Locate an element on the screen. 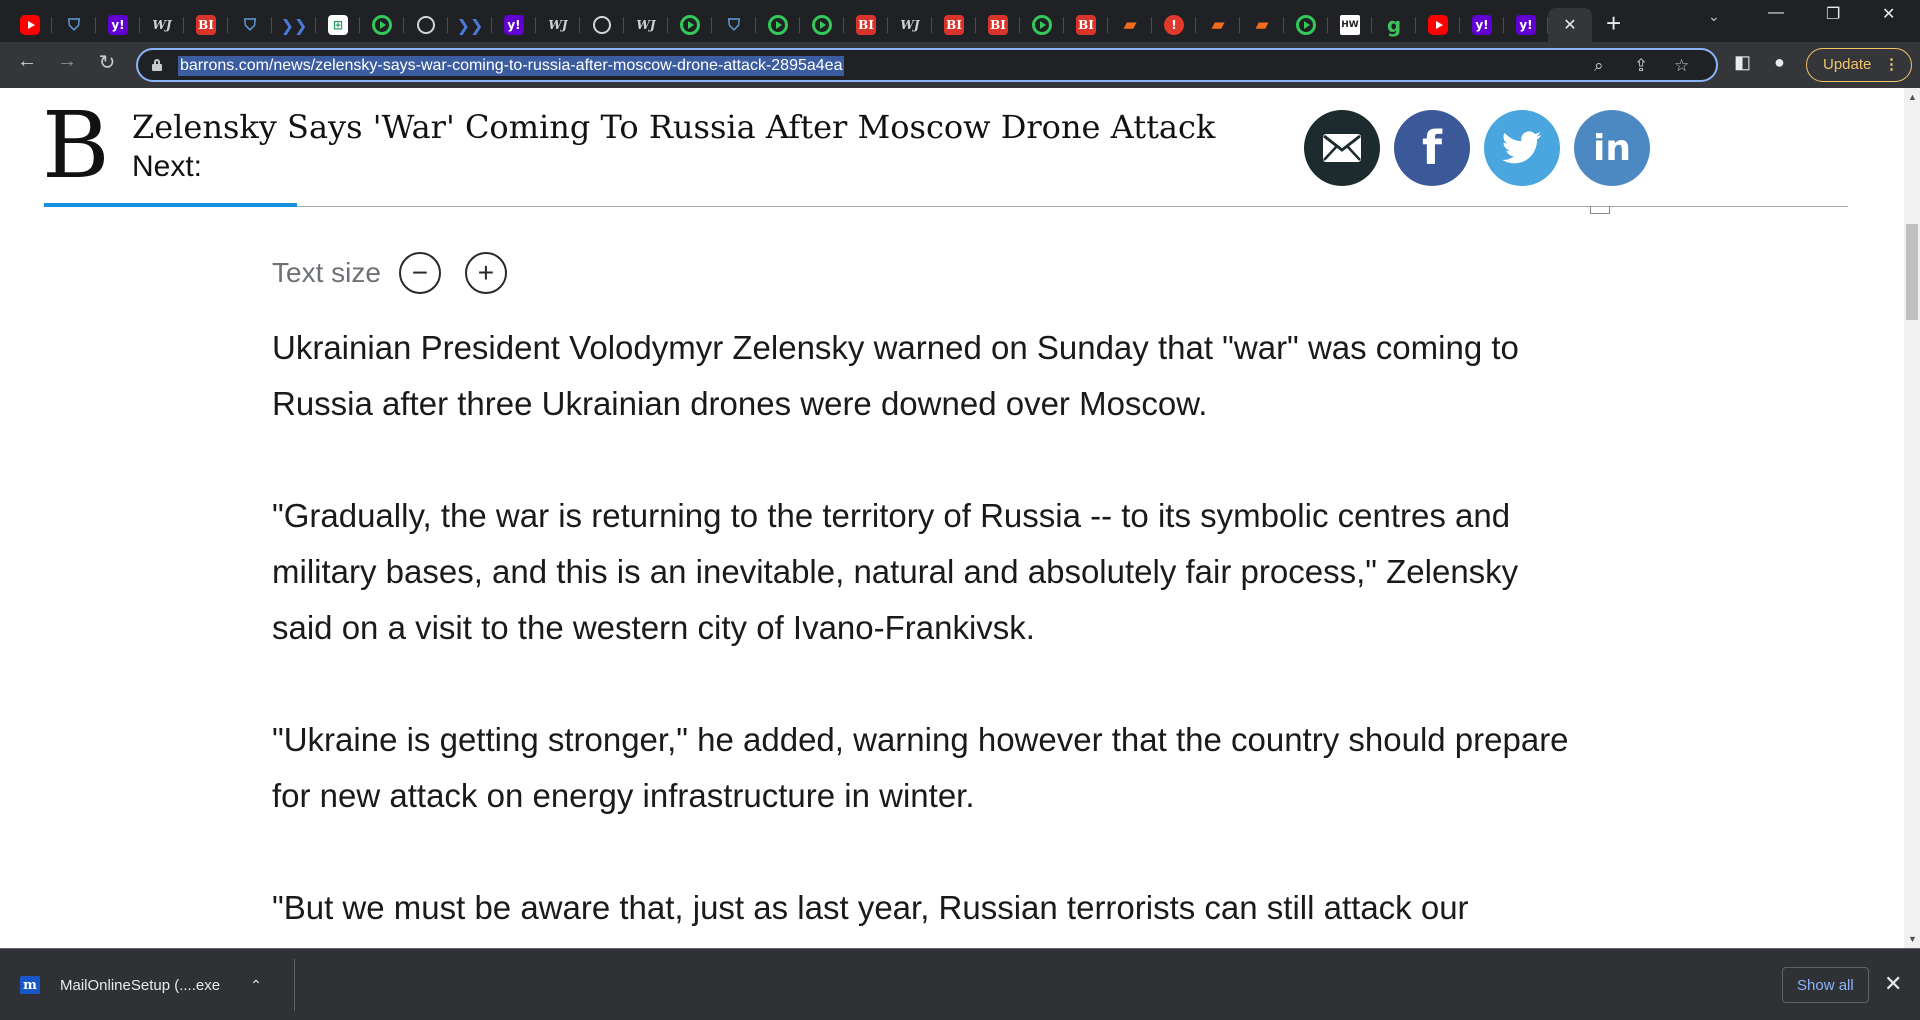 The image size is (1920, 1020). profile-icon: ● is located at coordinates (1779, 62).